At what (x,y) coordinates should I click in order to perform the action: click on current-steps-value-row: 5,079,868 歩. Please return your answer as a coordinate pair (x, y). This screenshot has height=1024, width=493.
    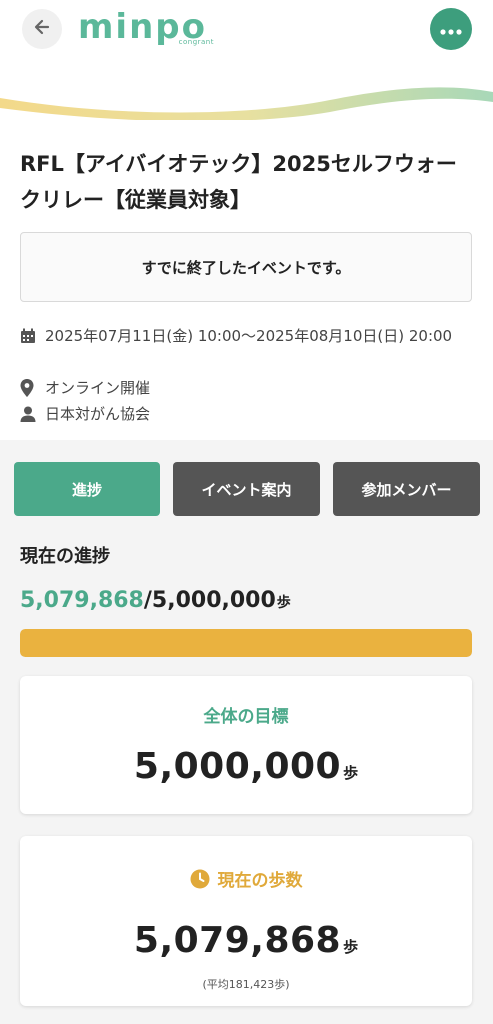
    Looking at the image, I should click on (246, 940).